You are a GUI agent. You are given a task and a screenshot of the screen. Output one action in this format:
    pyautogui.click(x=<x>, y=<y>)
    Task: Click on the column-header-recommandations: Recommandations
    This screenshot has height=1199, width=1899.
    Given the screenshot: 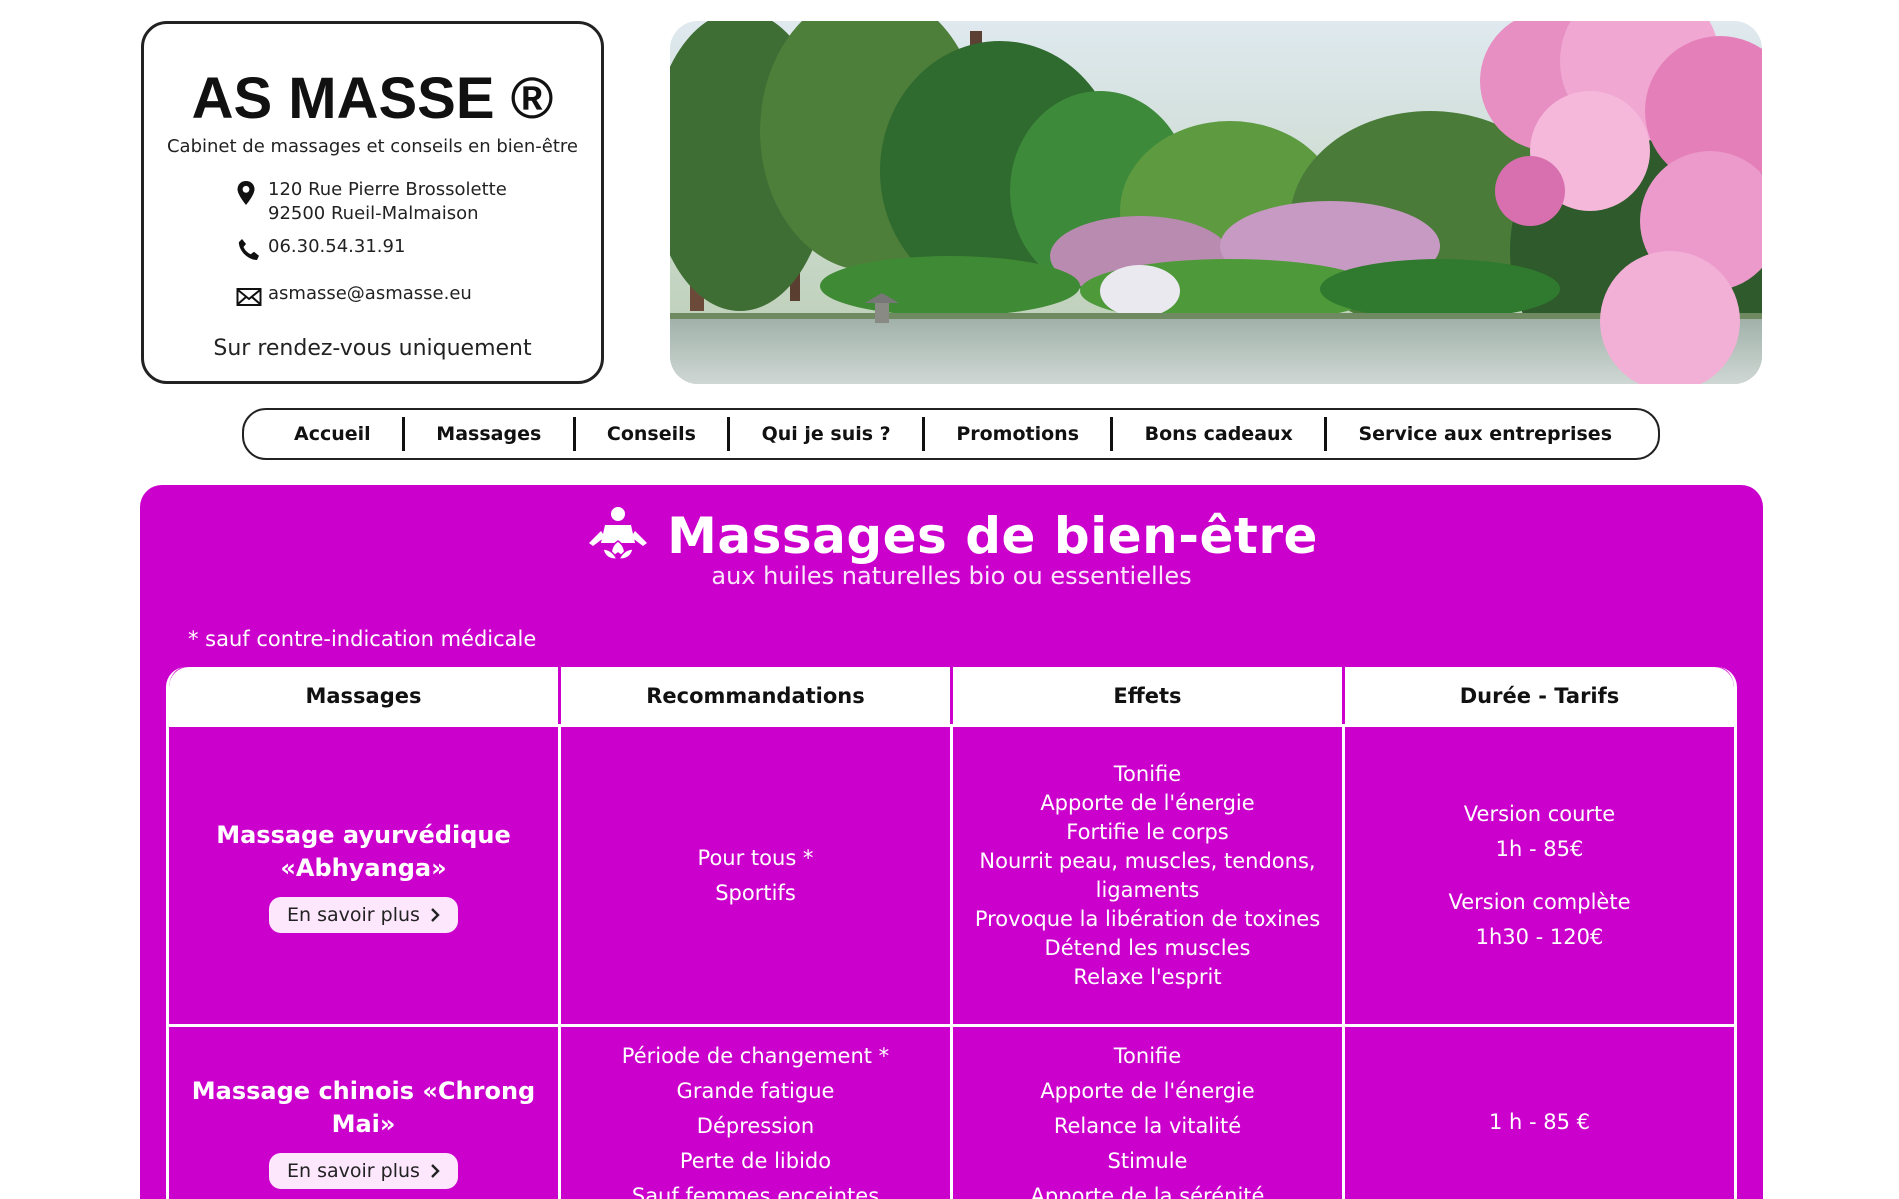 What is the action you would take?
    pyautogui.click(x=754, y=695)
    